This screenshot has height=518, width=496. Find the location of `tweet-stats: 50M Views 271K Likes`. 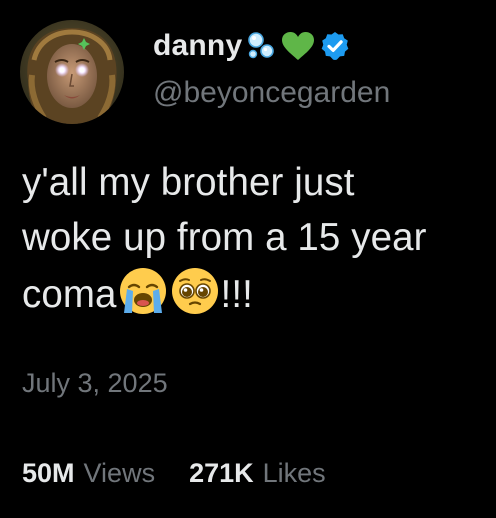

tweet-stats: 50M Views 271K Likes is located at coordinates (188, 473).